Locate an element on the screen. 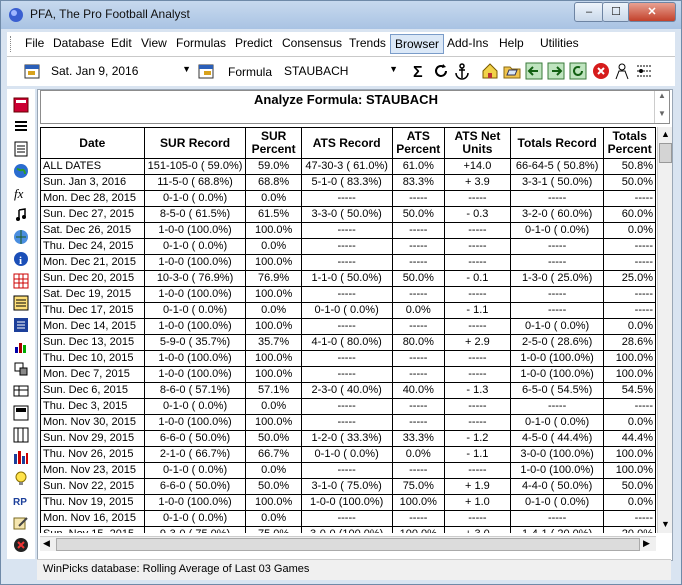  menu-edit: Edit is located at coordinates (121, 43).